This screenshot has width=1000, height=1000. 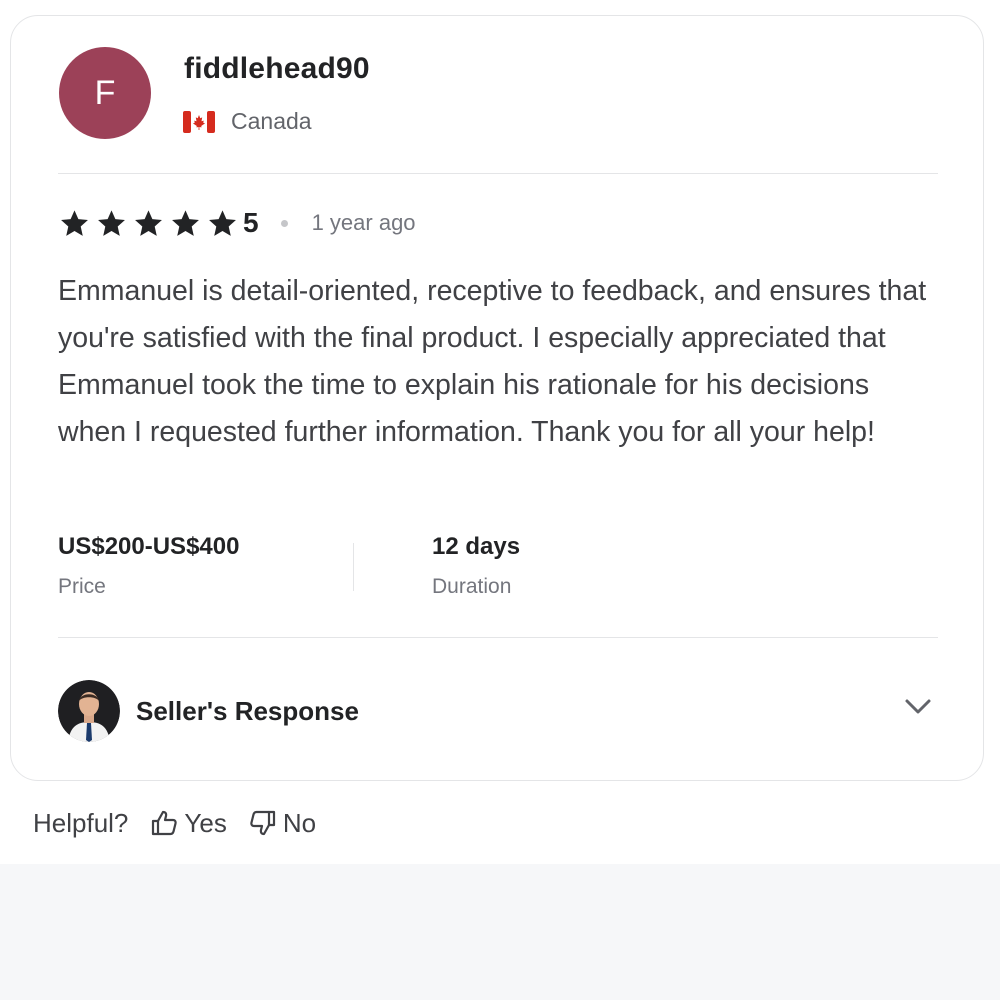 I want to click on seller-response-label: Seller's Response, so click(x=247, y=710).